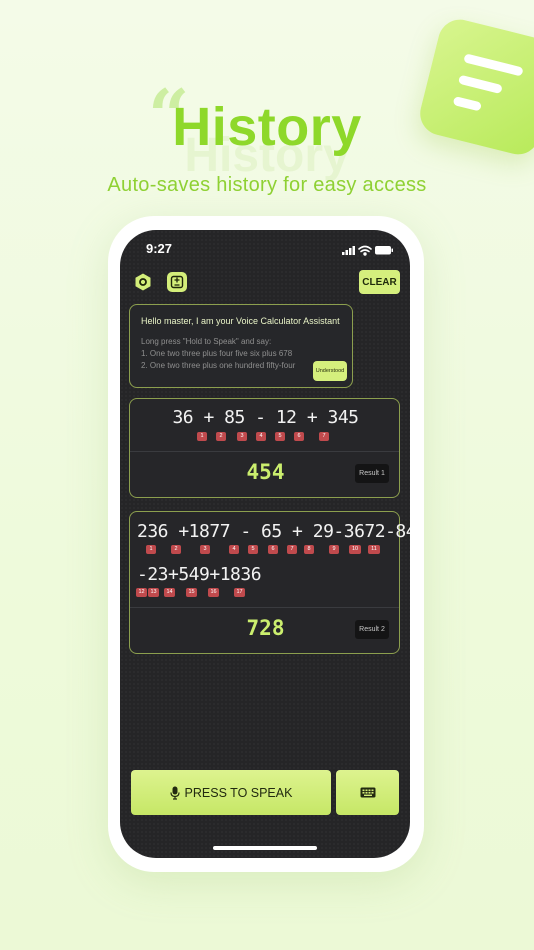 The width and height of the screenshot is (534, 950). I want to click on number-badge: 17, so click(239, 592).